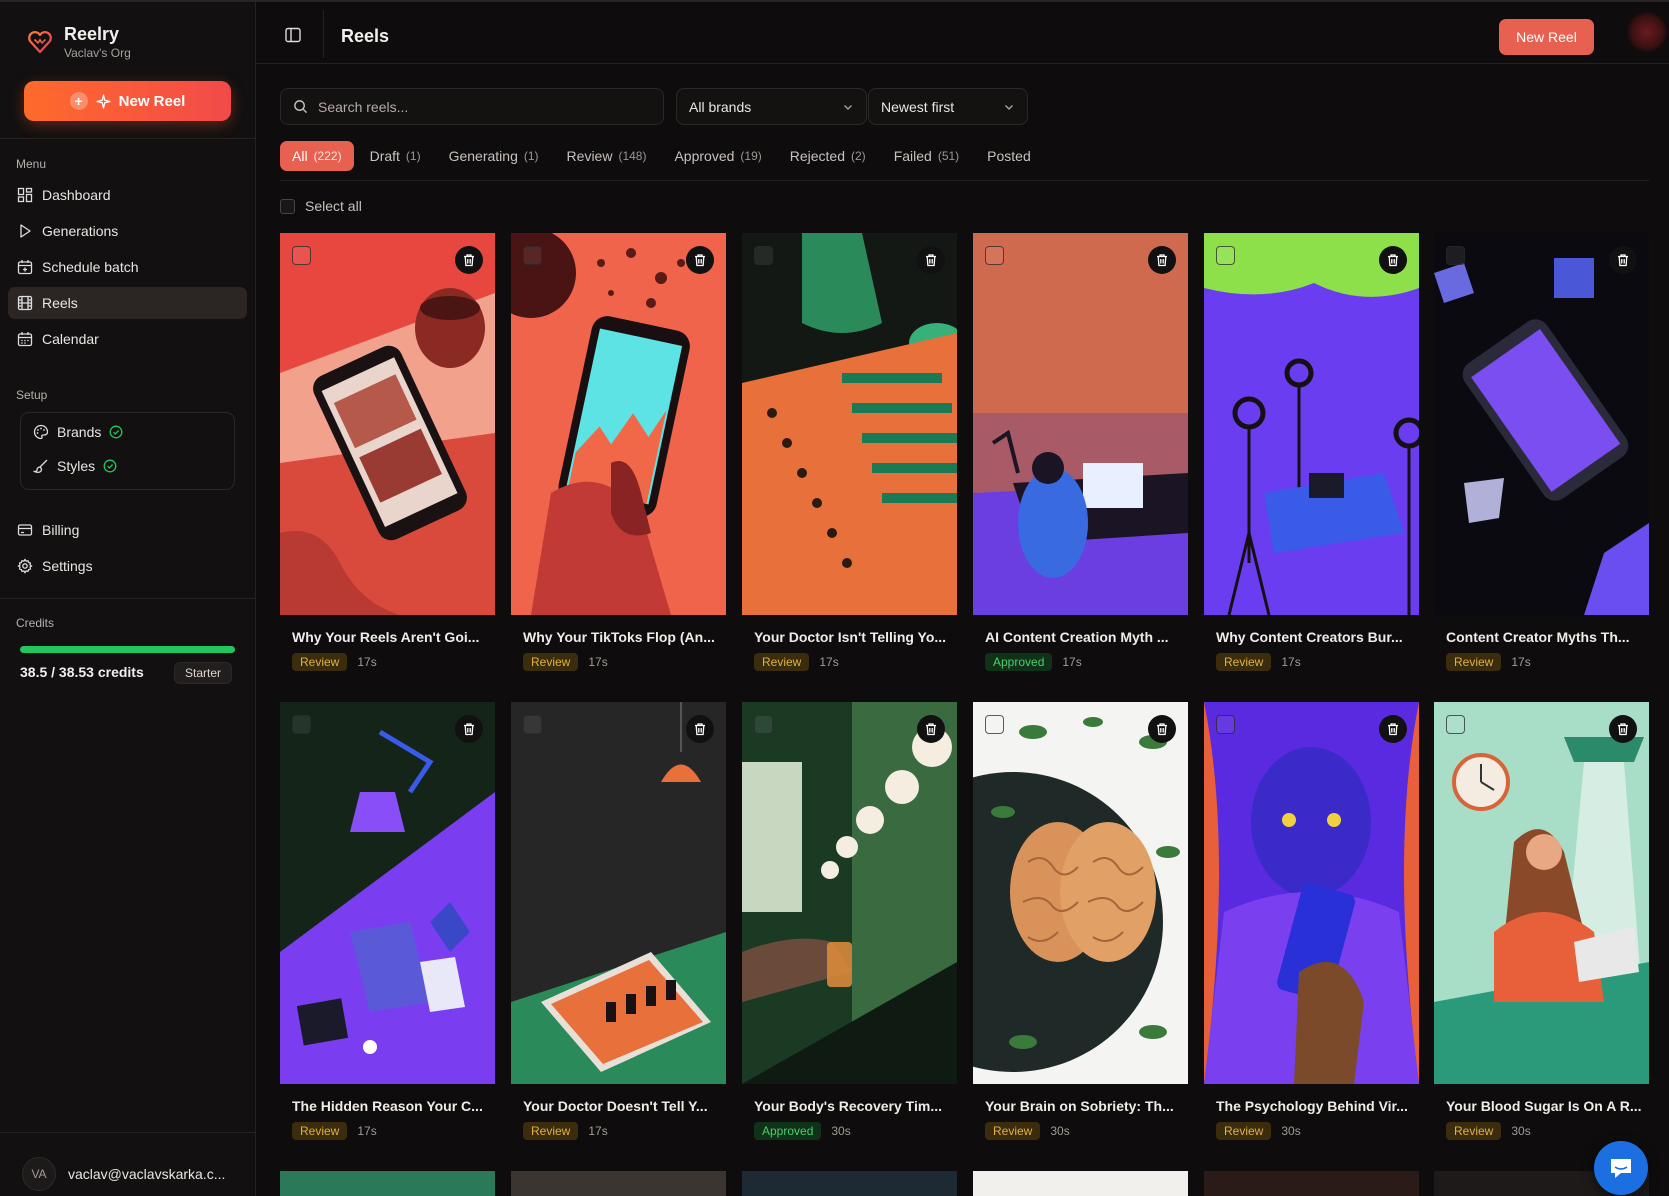  What do you see at coordinates (788, 1131) in the screenshot?
I see `status-badge: Approved` at bounding box center [788, 1131].